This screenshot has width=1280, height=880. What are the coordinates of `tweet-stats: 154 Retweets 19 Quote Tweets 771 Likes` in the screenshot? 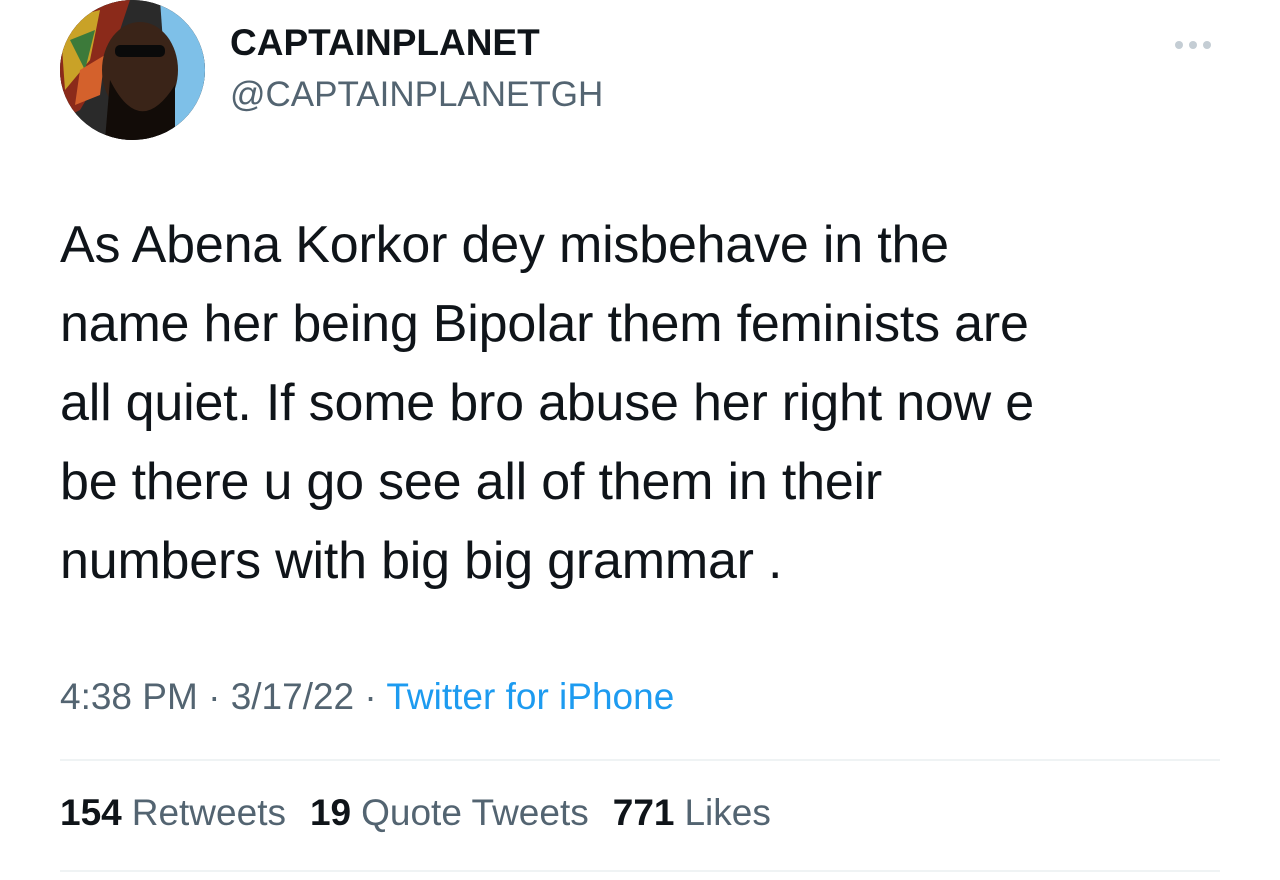 It's located at (415, 813).